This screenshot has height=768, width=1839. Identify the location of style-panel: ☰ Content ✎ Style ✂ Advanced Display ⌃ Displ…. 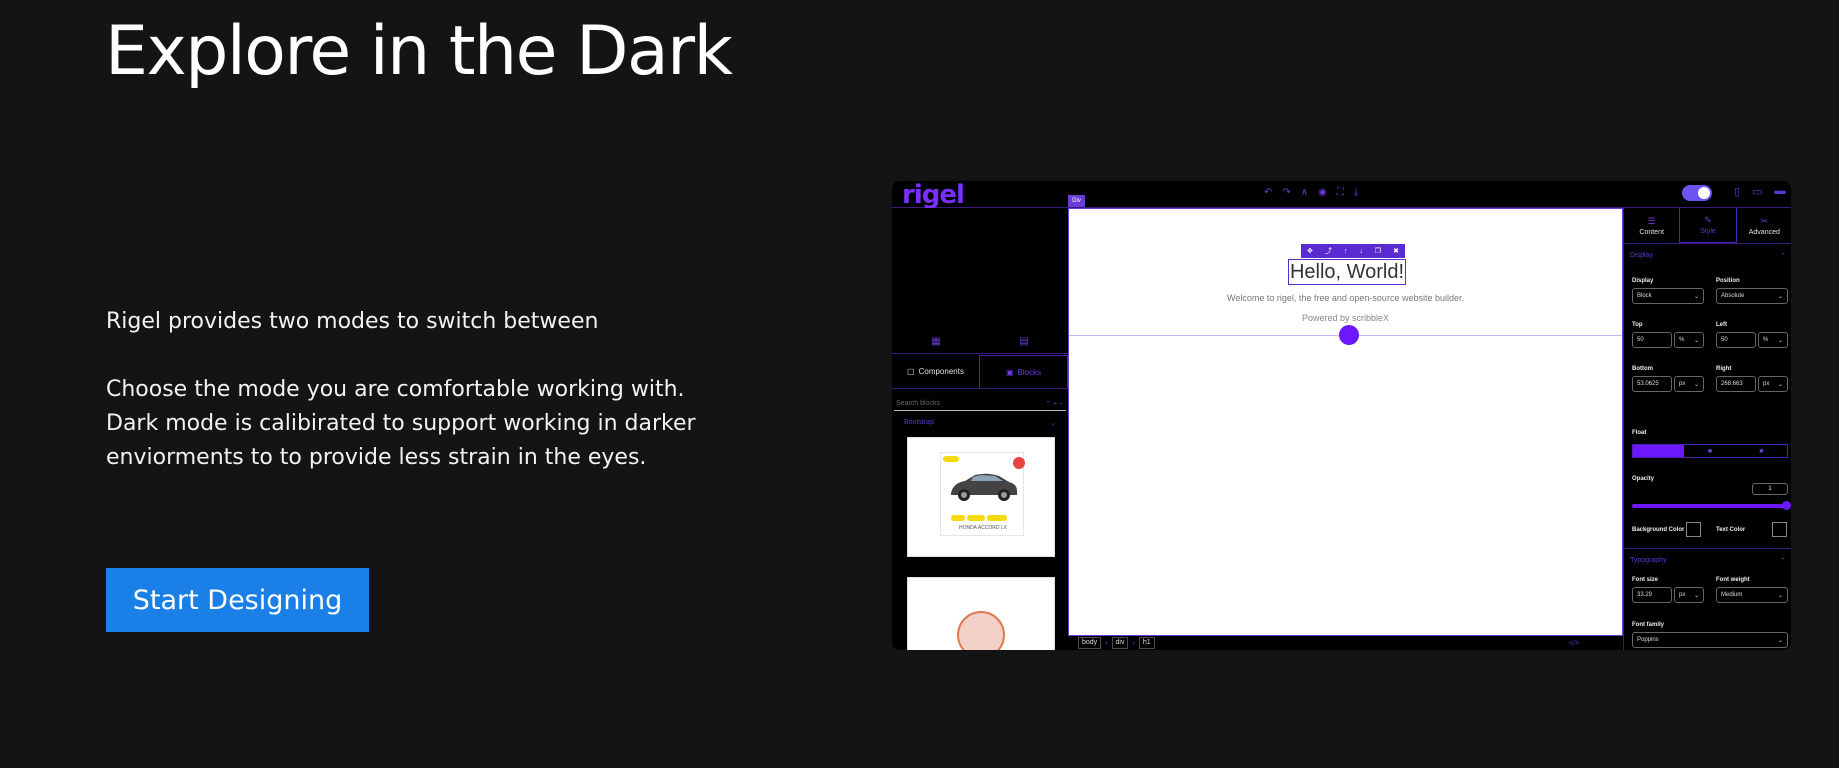
(1707, 429).